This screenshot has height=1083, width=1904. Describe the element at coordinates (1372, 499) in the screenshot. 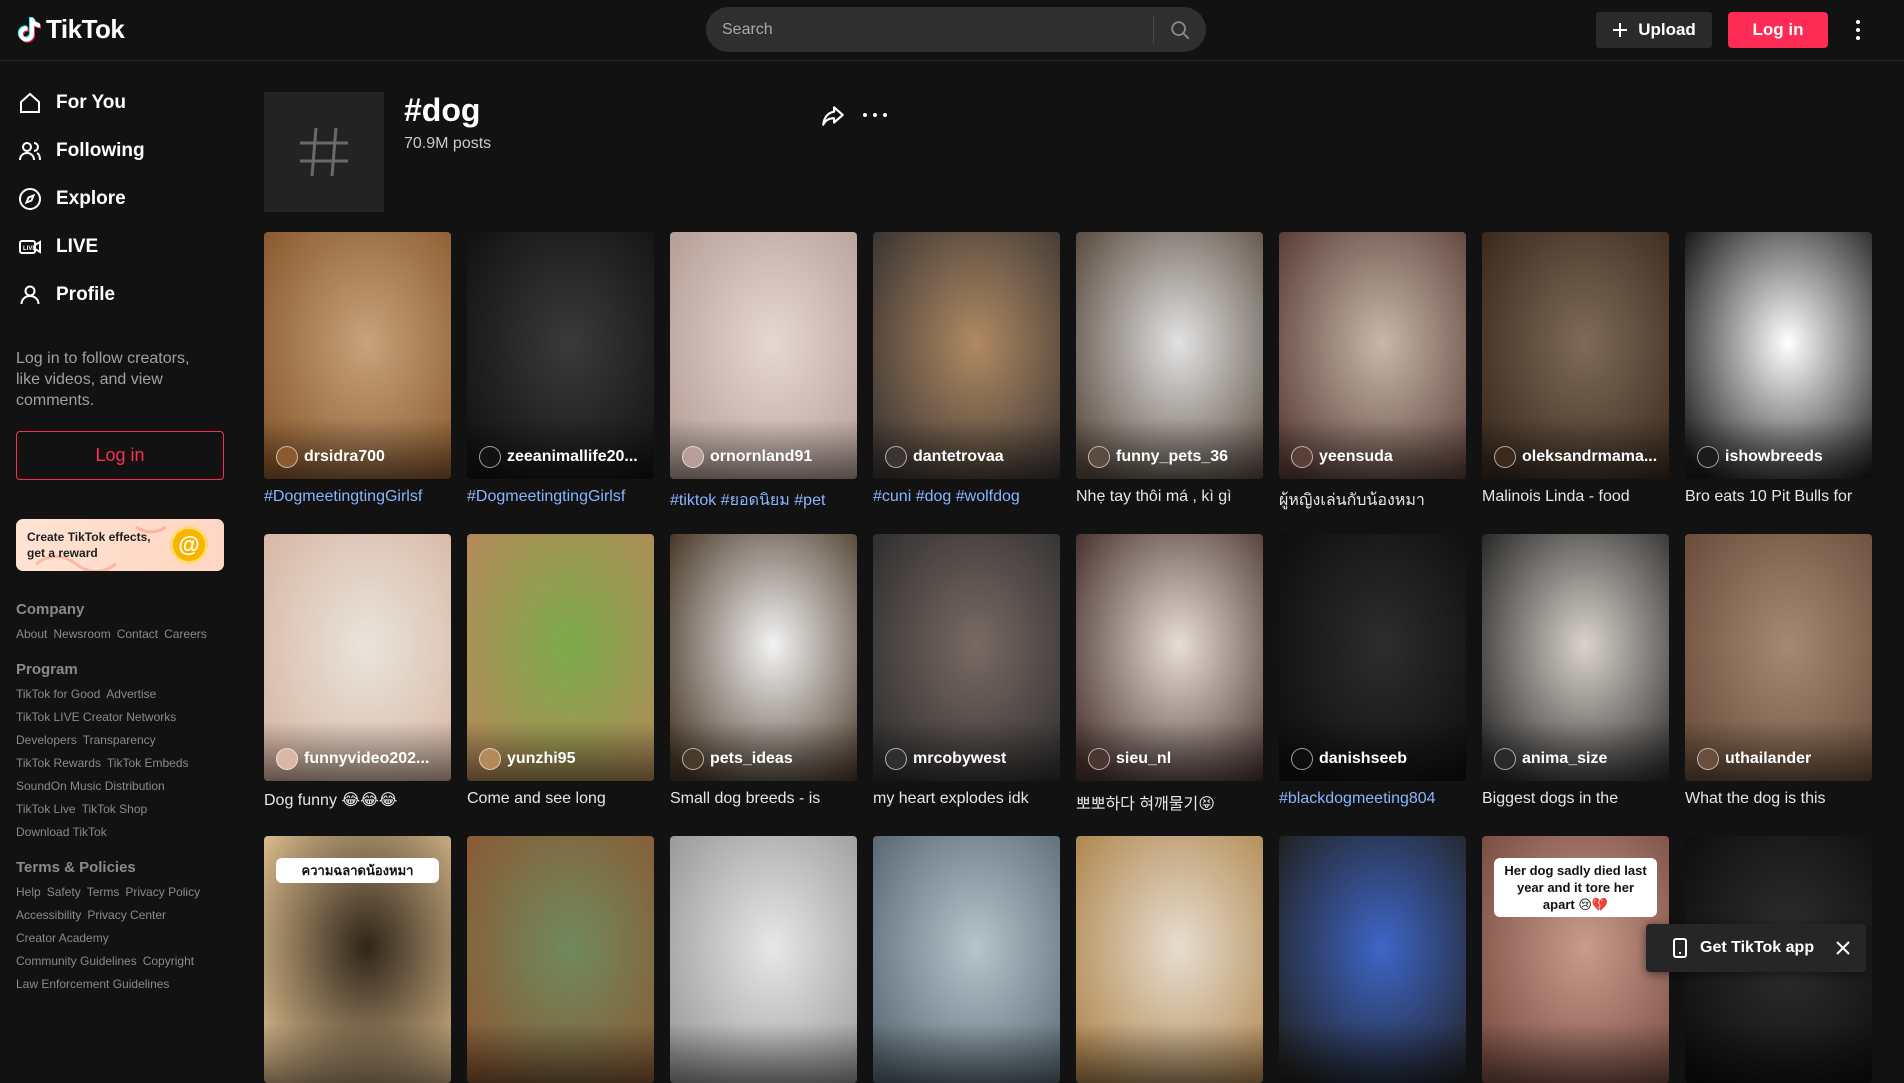

I see `video-caption: ผู้หญิงเล่นกับน้องหมา` at that location.